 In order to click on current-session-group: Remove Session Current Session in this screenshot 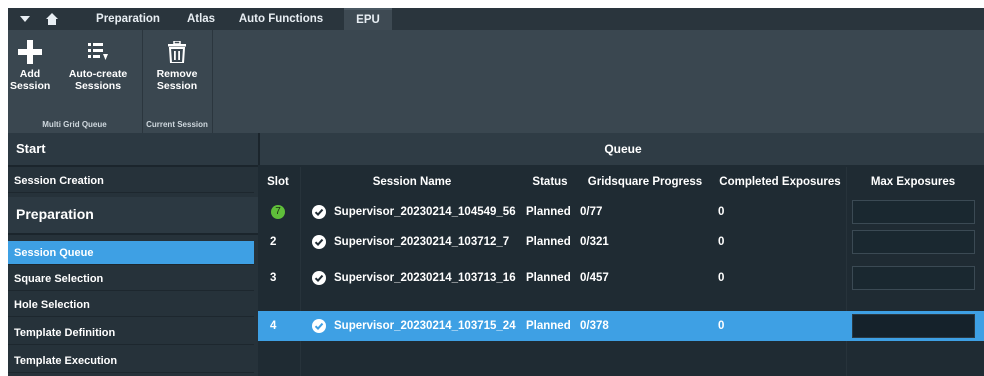, I will do `click(177, 81)`.